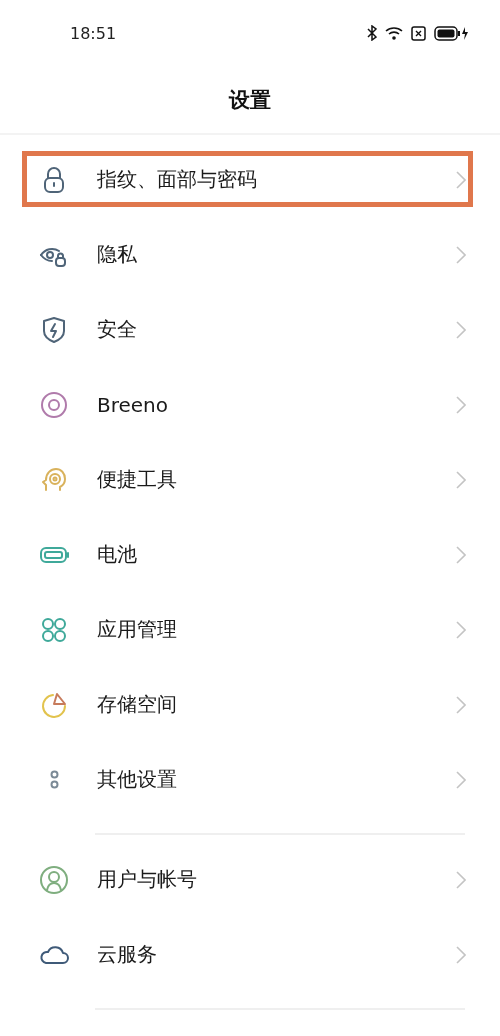 This screenshot has height=1036, width=500. What do you see at coordinates (276, 879) in the screenshot?
I see `settings-item-label: 用户与帐号` at bounding box center [276, 879].